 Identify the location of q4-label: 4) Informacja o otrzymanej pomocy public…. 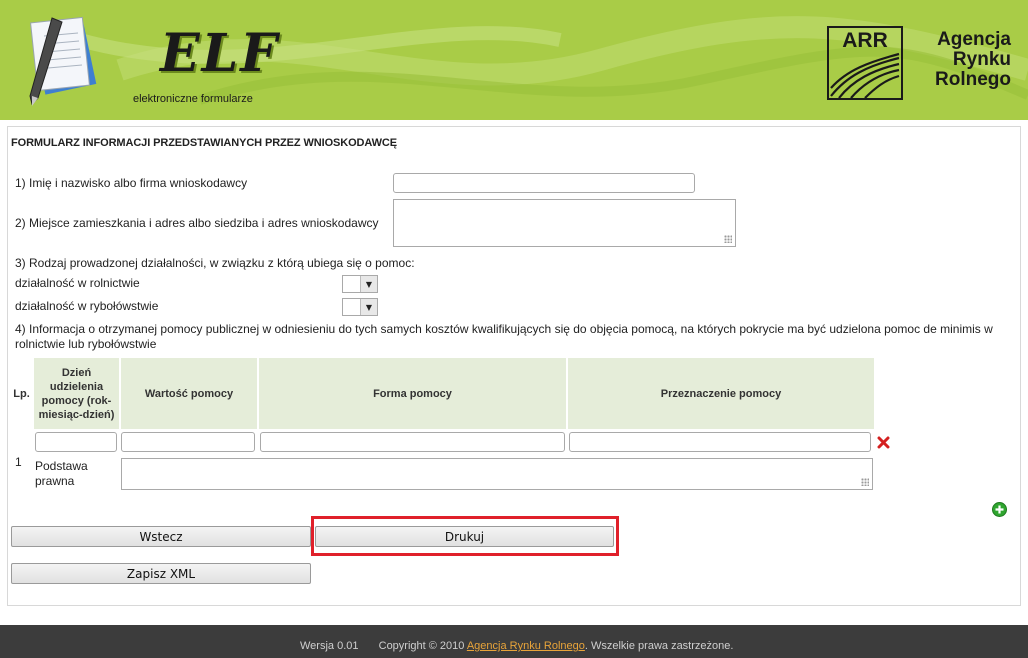
(504, 336).